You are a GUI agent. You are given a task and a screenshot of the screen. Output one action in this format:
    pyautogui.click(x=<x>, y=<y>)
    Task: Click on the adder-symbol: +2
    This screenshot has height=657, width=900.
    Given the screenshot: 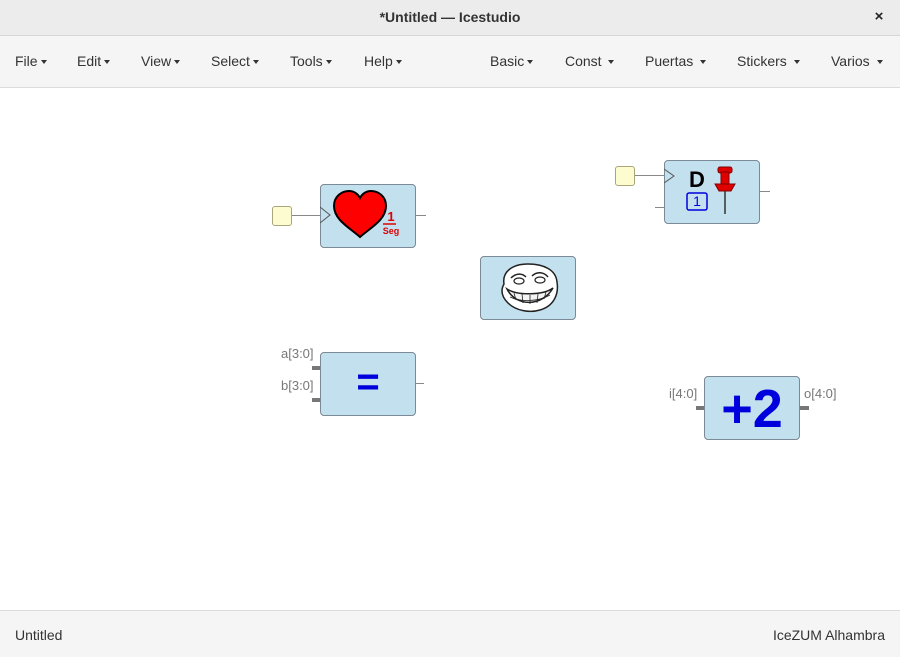 What is the action you would take?
    pyautogui.click(x=752, y=409)
    